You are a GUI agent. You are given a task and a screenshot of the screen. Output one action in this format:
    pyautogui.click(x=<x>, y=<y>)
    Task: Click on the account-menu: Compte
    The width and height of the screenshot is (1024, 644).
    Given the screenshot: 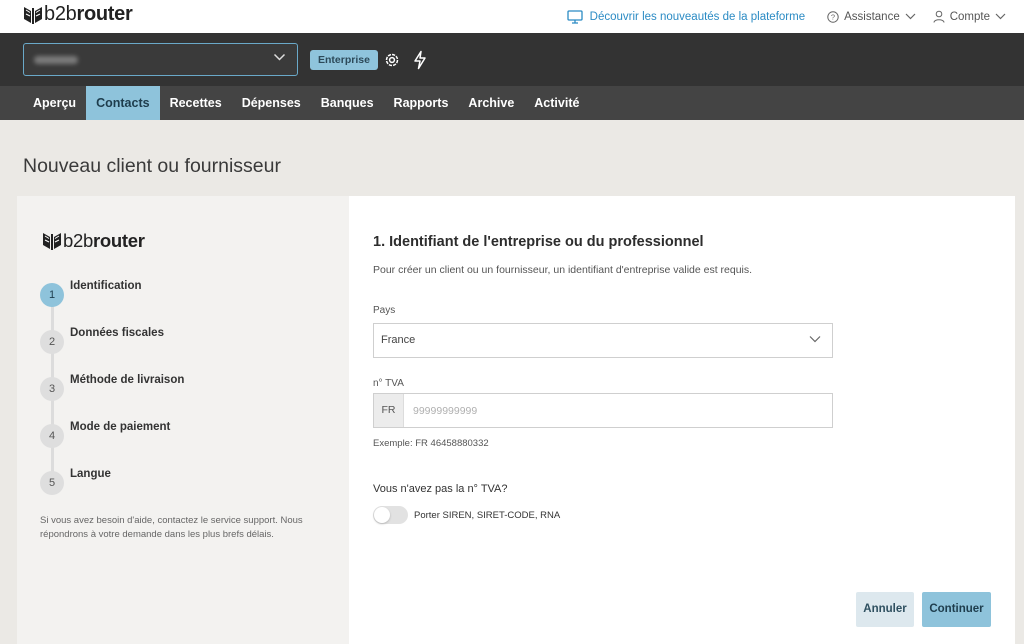 What is the action you would take?
    pyautogui.click(x=969, y=16)
    